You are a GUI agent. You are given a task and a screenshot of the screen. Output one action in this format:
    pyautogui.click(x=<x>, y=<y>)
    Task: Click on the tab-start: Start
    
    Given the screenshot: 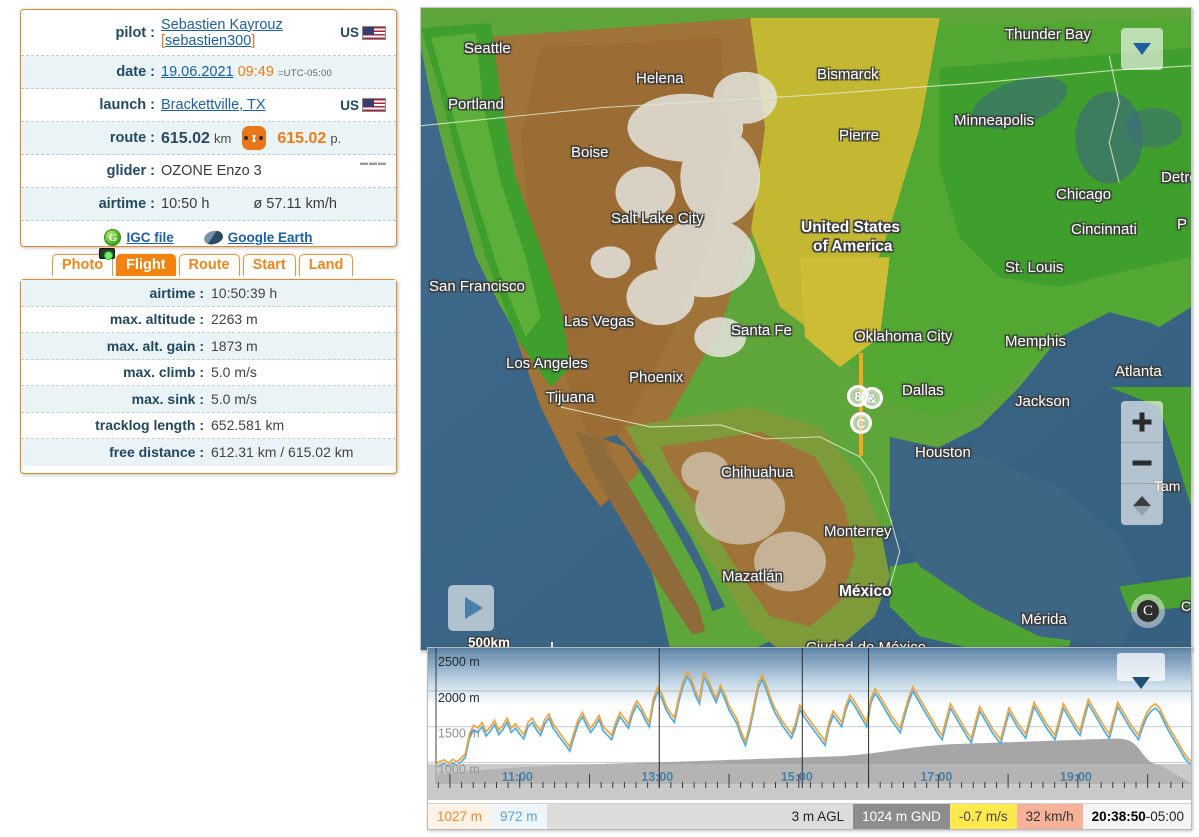 What is the action you would take?
    pyautogui.click(x=269, y=265)
    